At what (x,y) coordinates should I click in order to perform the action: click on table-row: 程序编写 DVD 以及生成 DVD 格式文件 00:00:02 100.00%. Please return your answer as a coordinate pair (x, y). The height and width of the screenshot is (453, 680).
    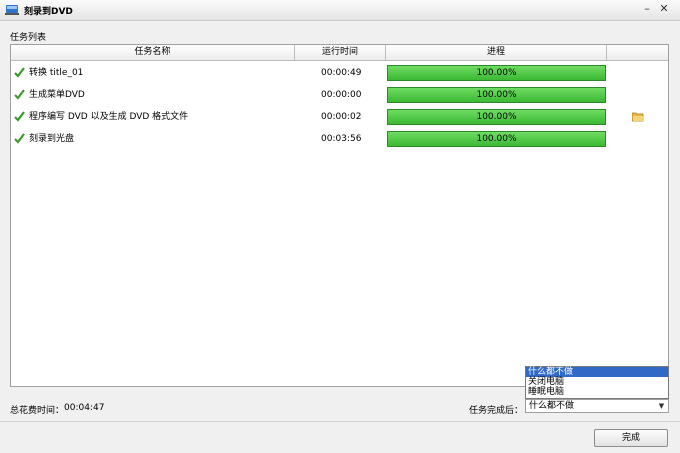
    Looking at the image, I should click on (339, 117).